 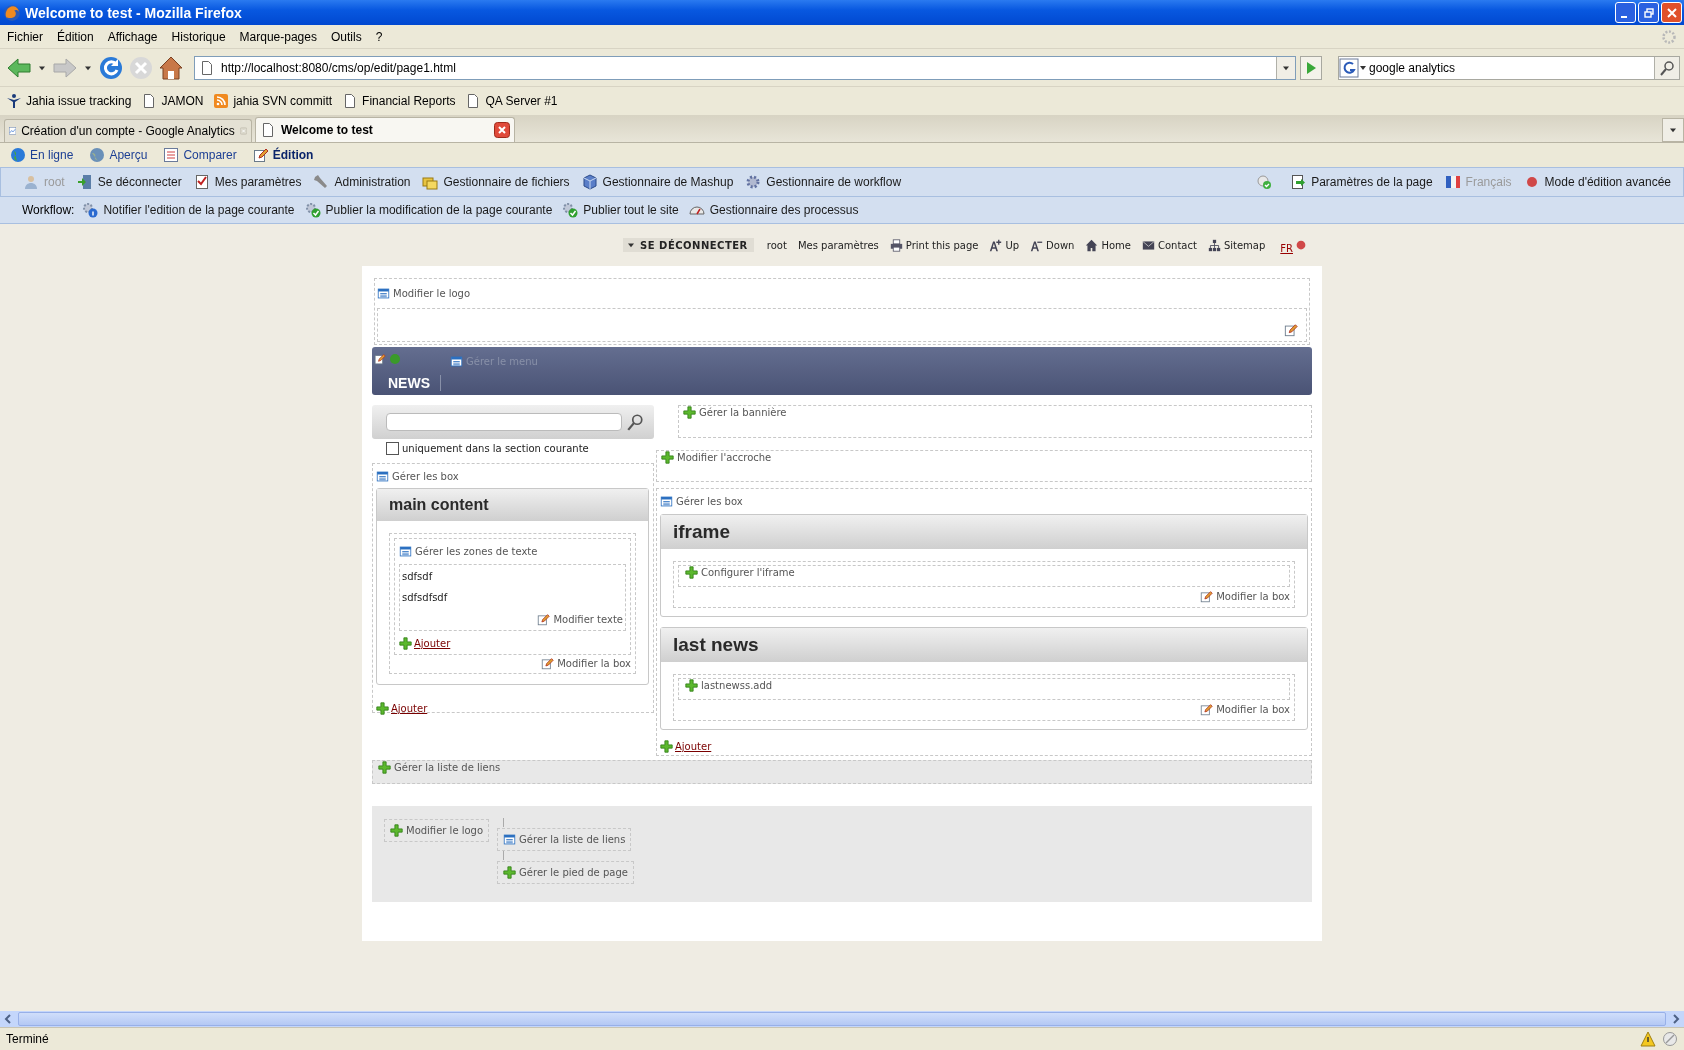 I want to click on address-field: http://localhost:8080/cms/op/edit/page1.html, so click(x=745, y=67).